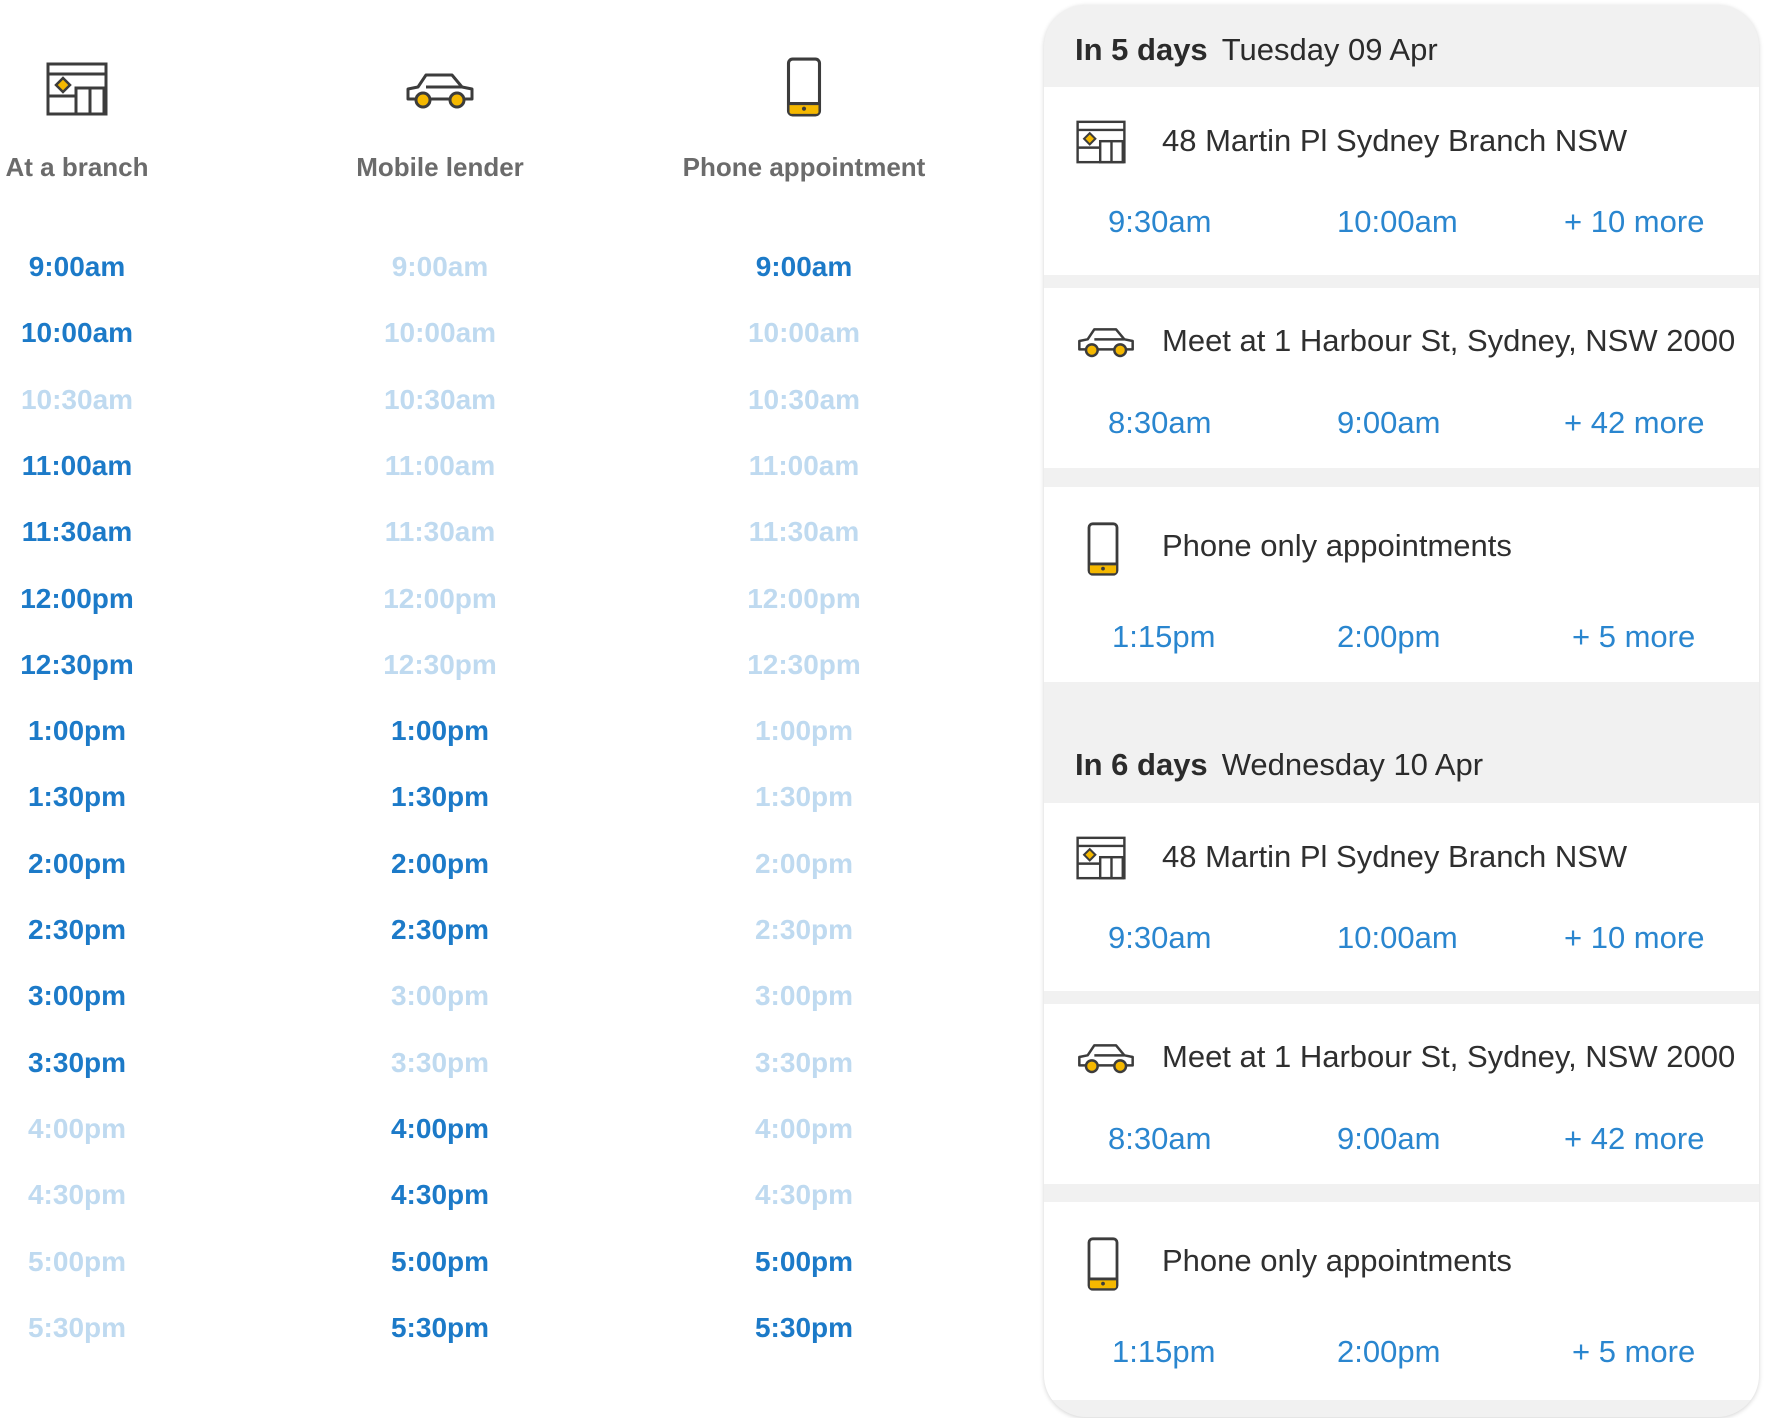  Describe the element at coordinates (1141, 764) in the screenshot. I see `day-relative-label: In 6 days` at that location.